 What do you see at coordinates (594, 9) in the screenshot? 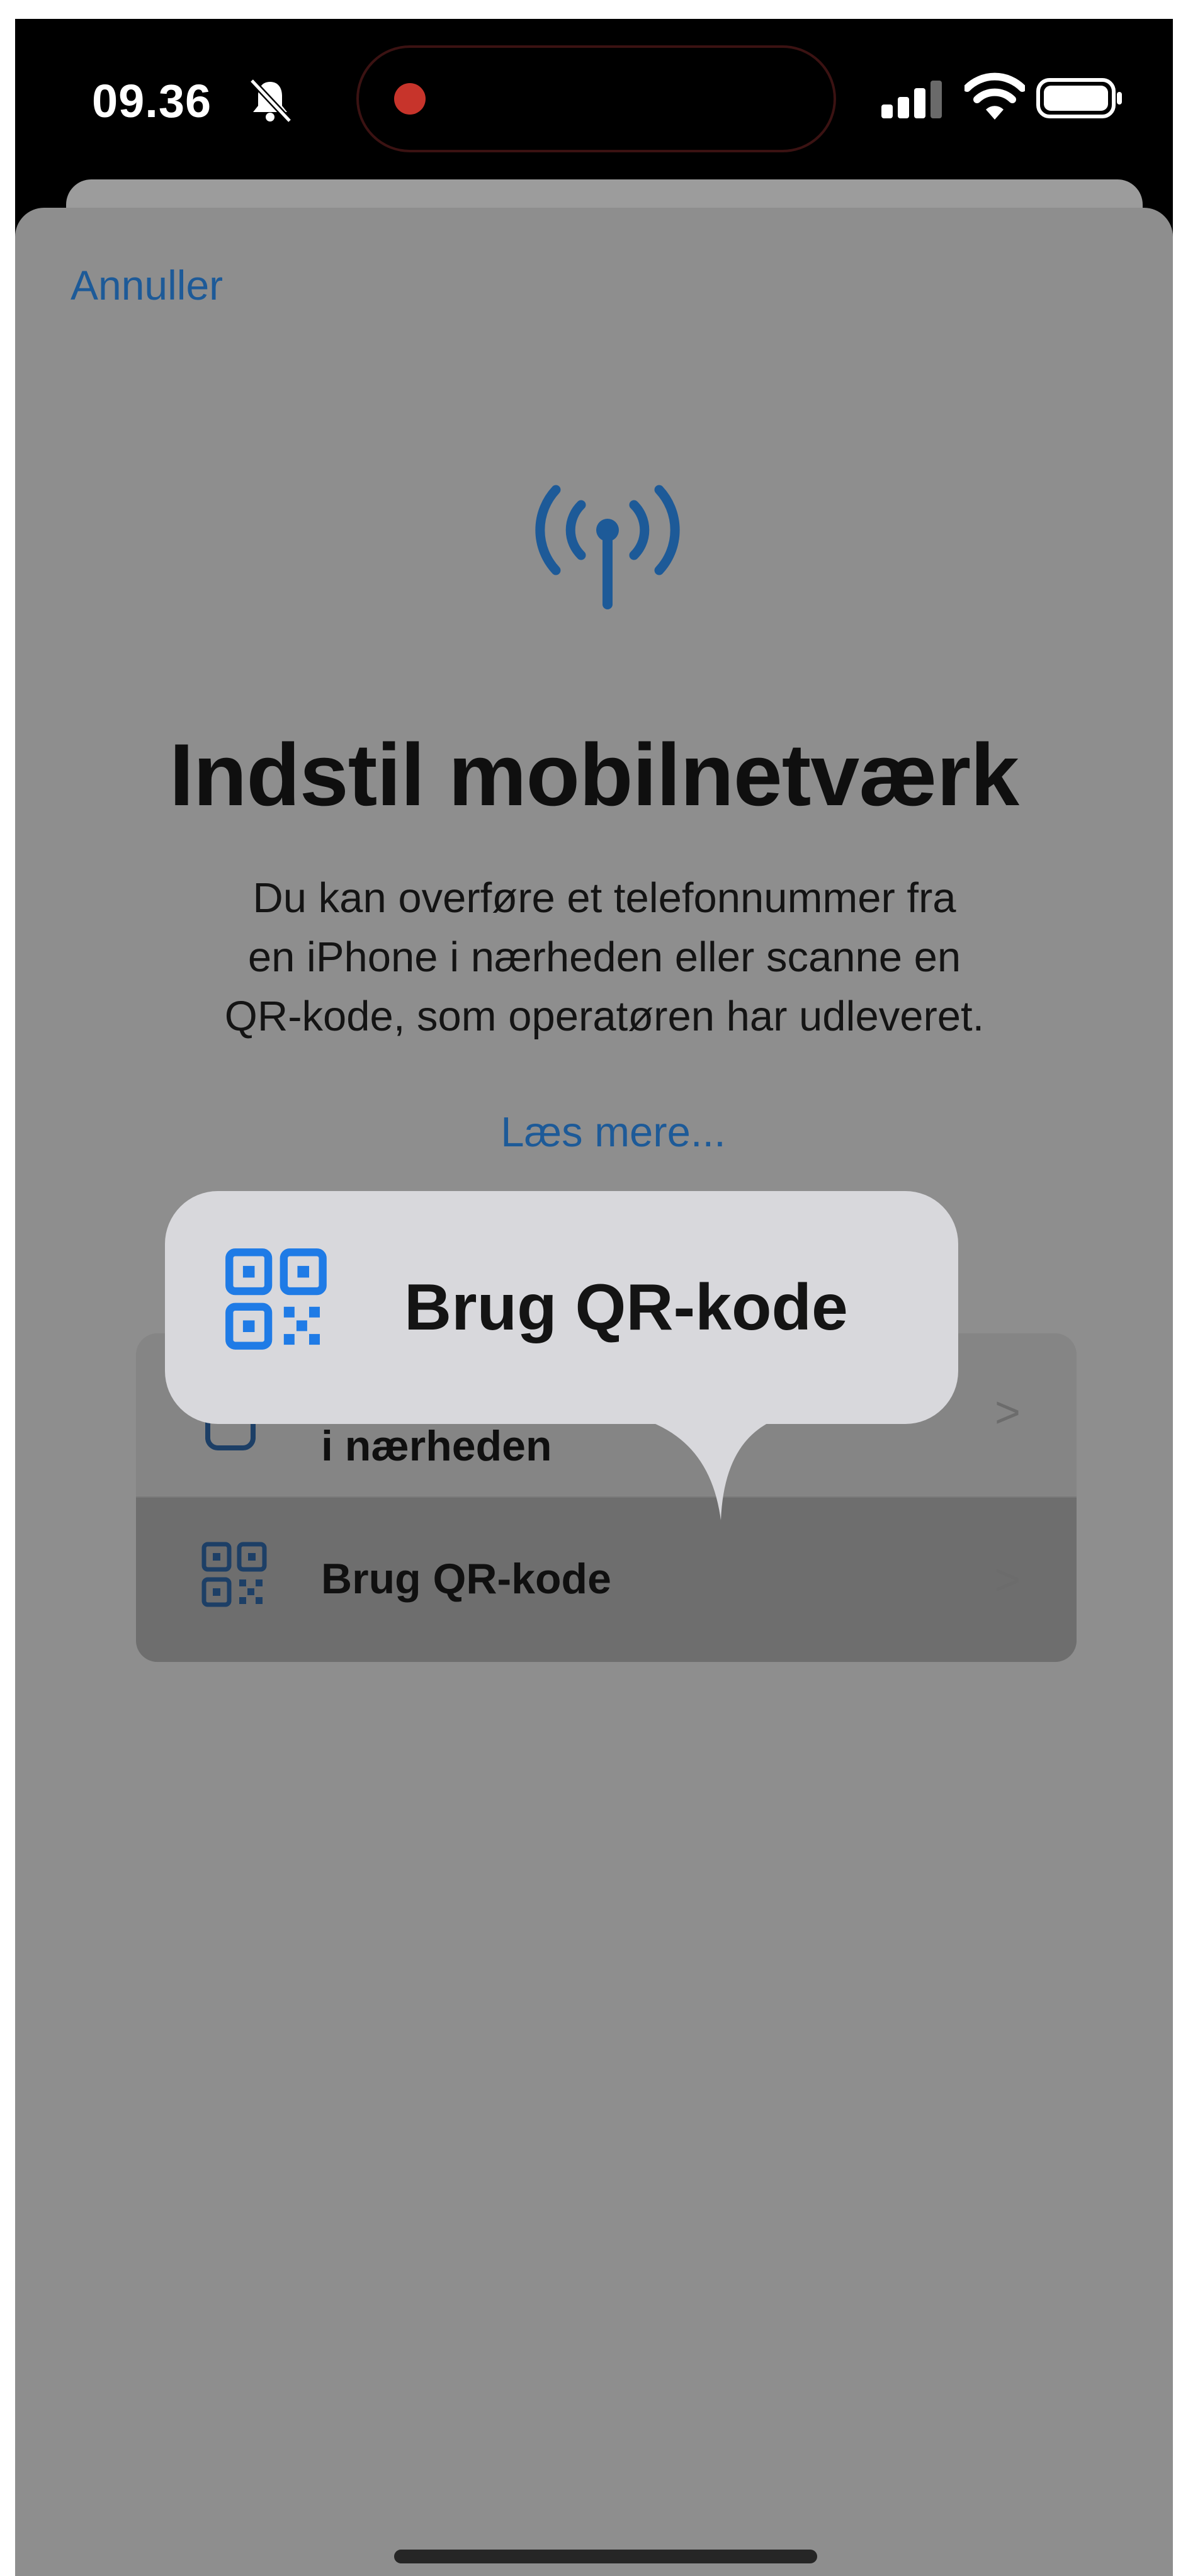
I see `frame-top` at bounding box center [594, 9].